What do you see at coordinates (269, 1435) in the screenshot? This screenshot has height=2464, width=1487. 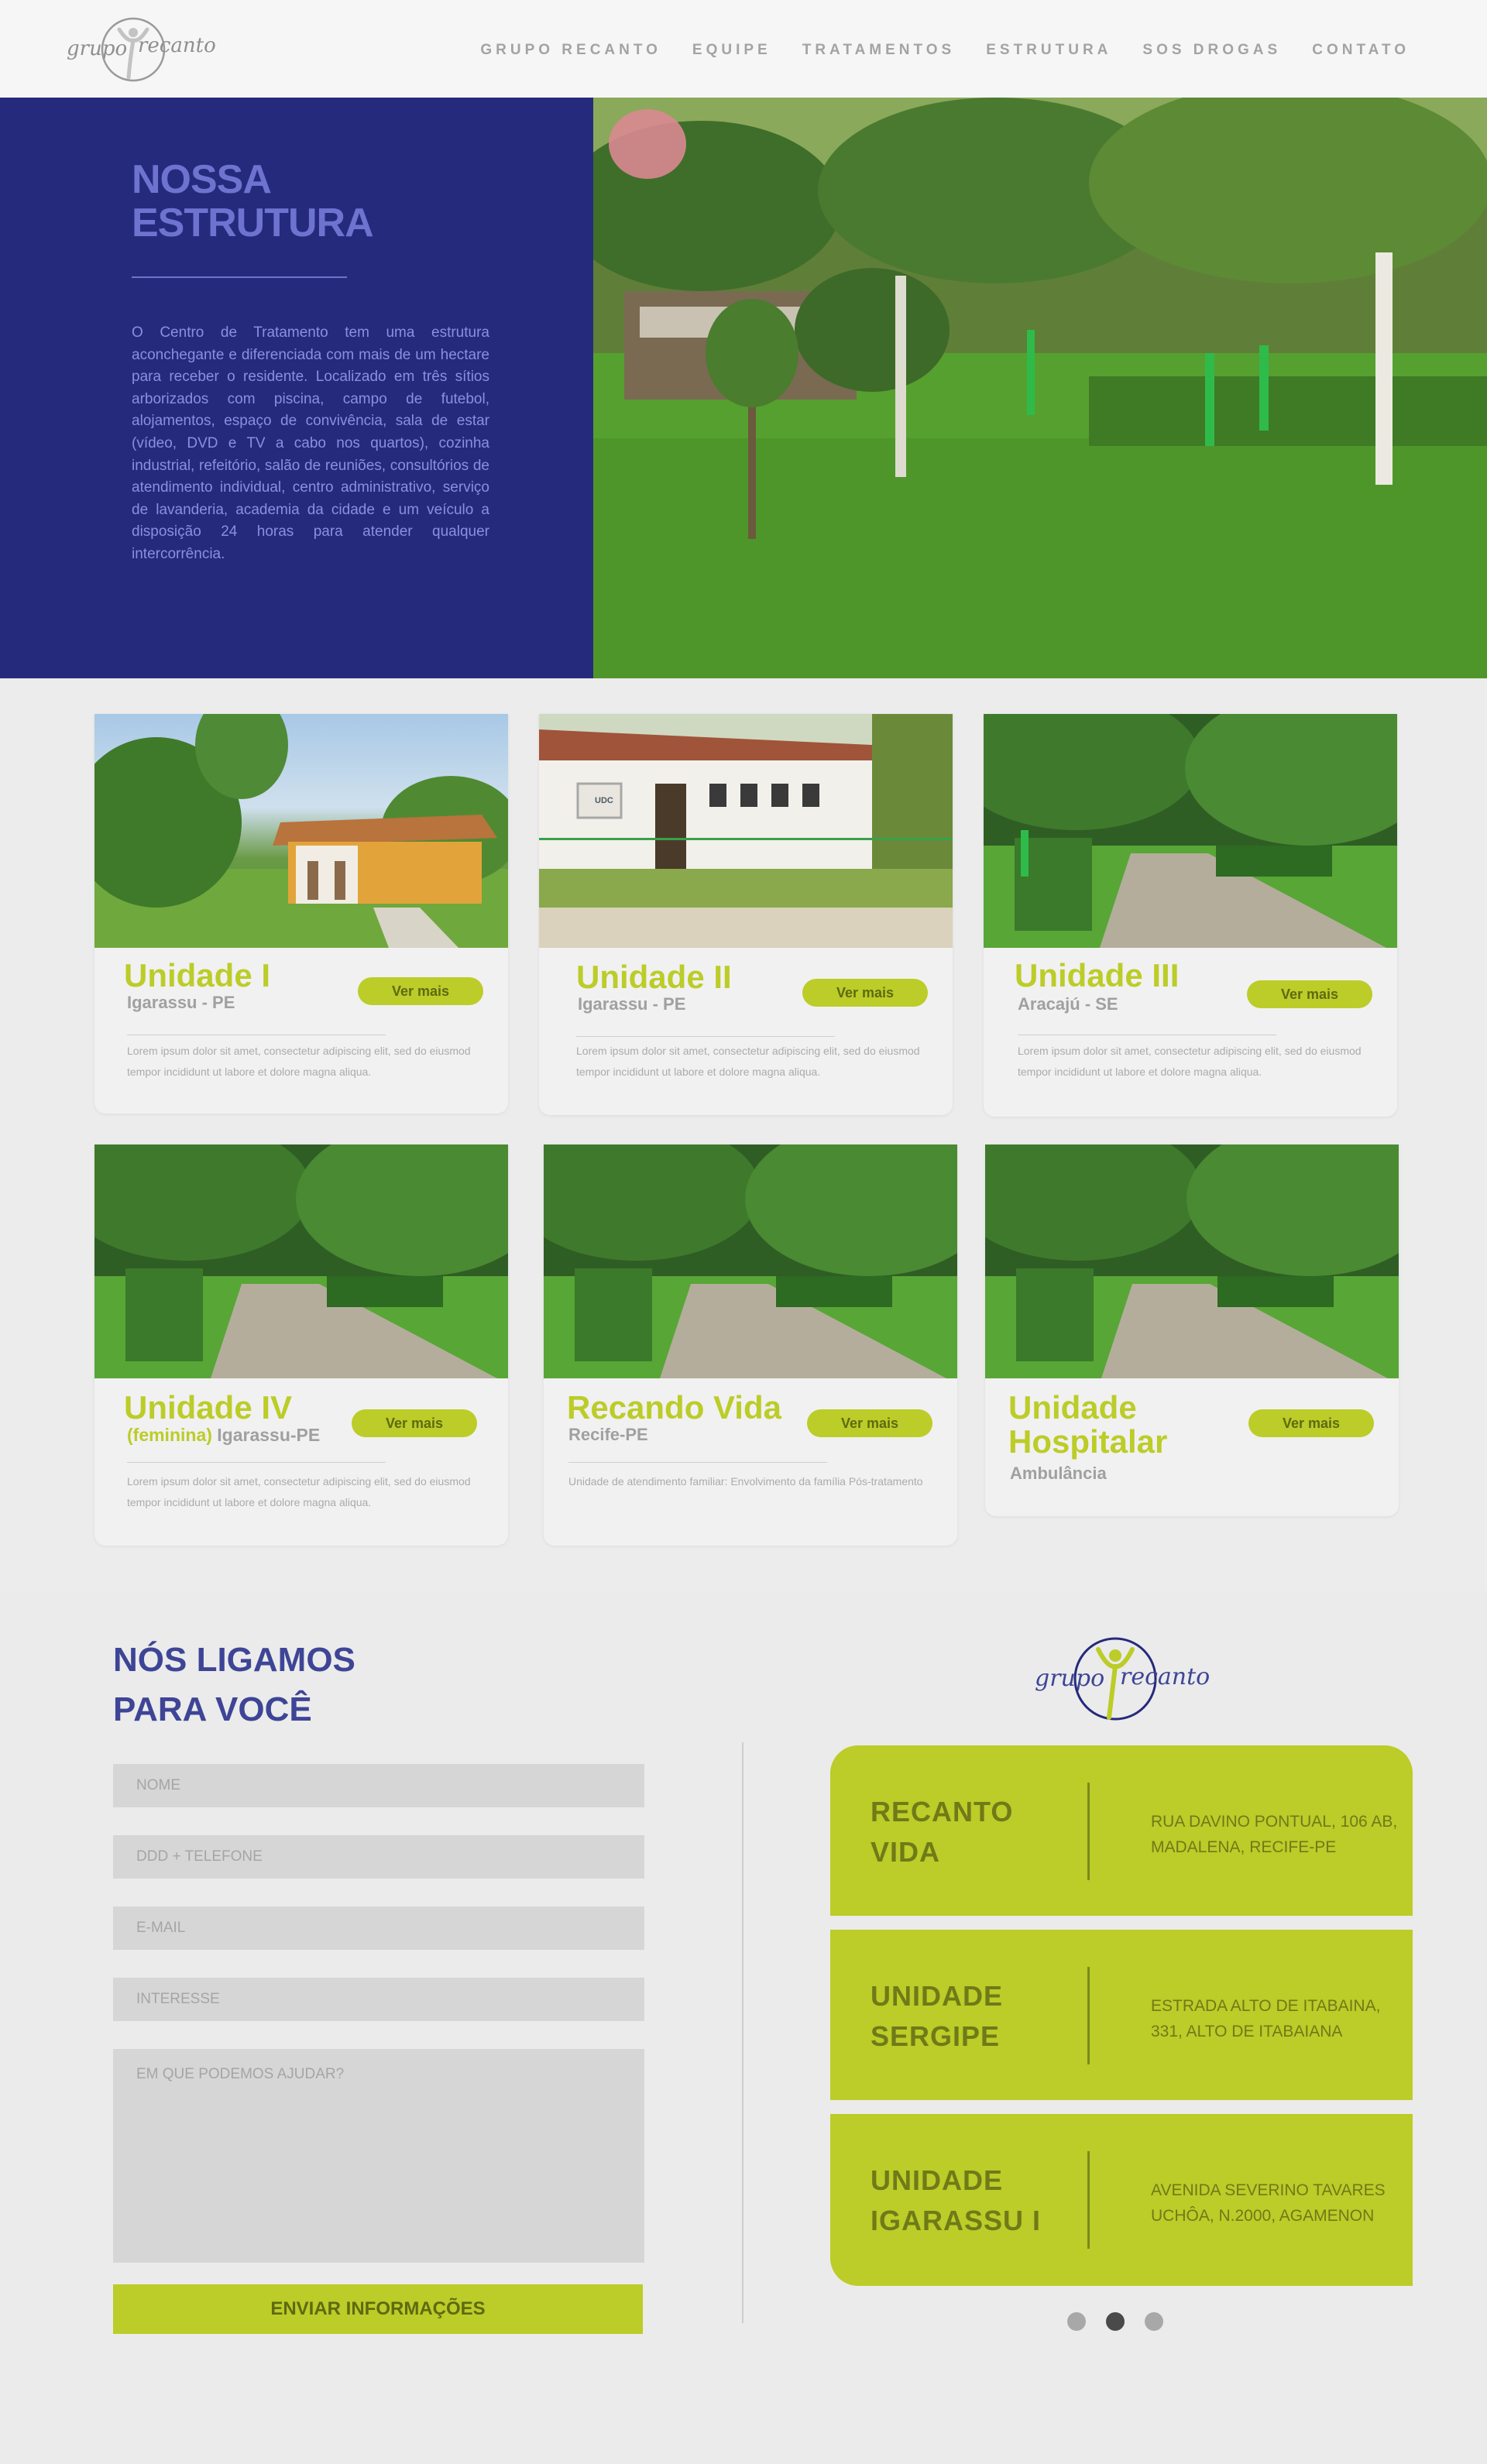 I see `unit-location-text: Igarassu-PE` at bounding box center [269, 1435].